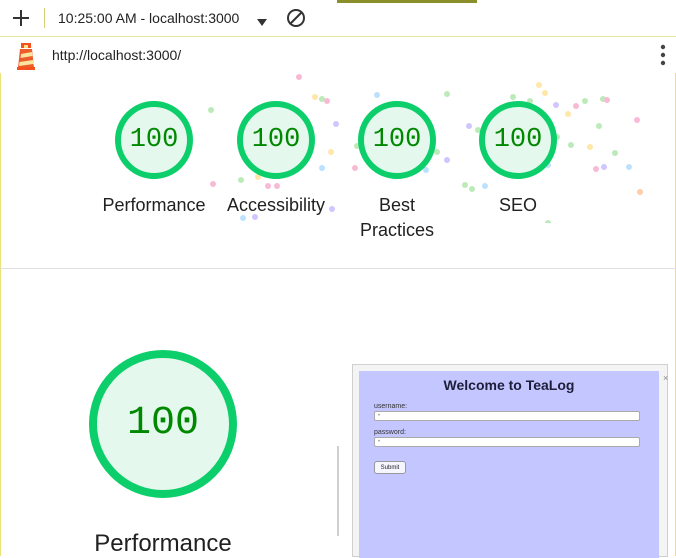  I want to click on lighthouse-icon, so click(26, 56).